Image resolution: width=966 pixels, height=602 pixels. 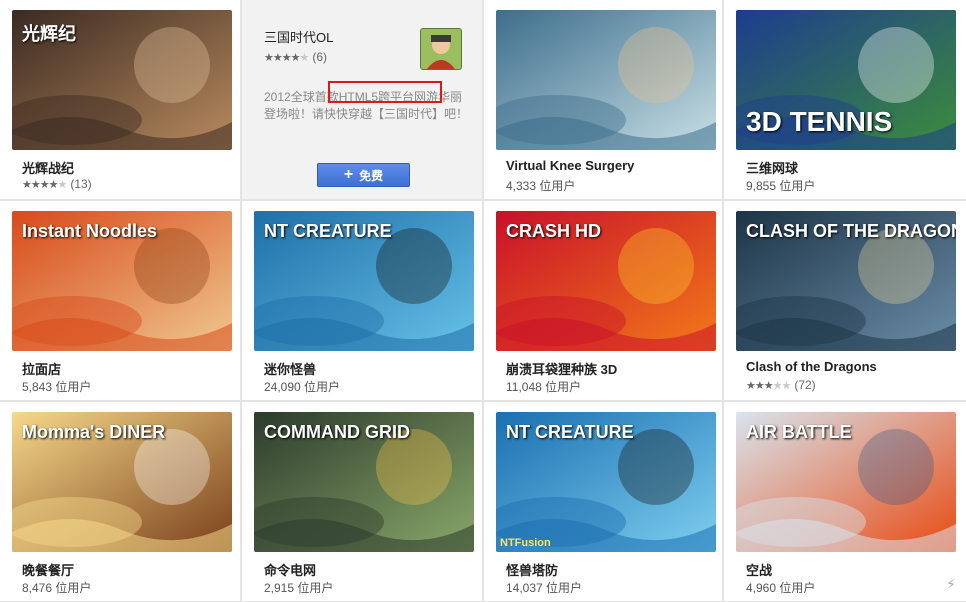 I want to click on thumbnail-logo-text: CLASH OF THE DRAGONS, so click(x=851, y=231).